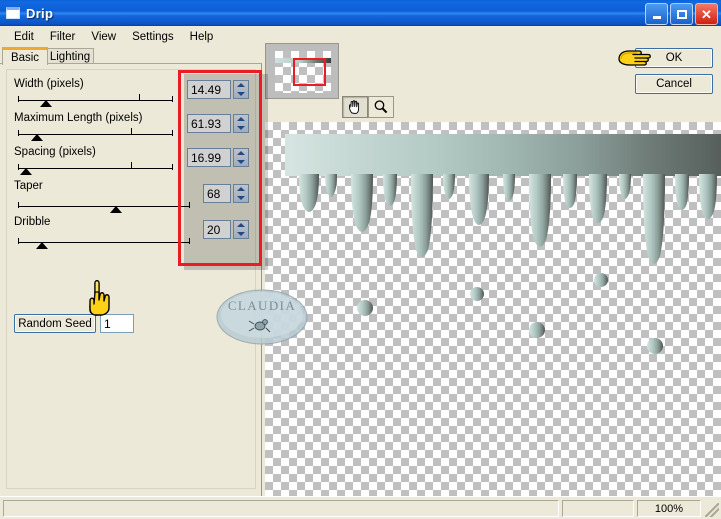  Describe the element at coordinates (99, 298) in the screenshot. I see `hand-pointing-up-icon` at that location.